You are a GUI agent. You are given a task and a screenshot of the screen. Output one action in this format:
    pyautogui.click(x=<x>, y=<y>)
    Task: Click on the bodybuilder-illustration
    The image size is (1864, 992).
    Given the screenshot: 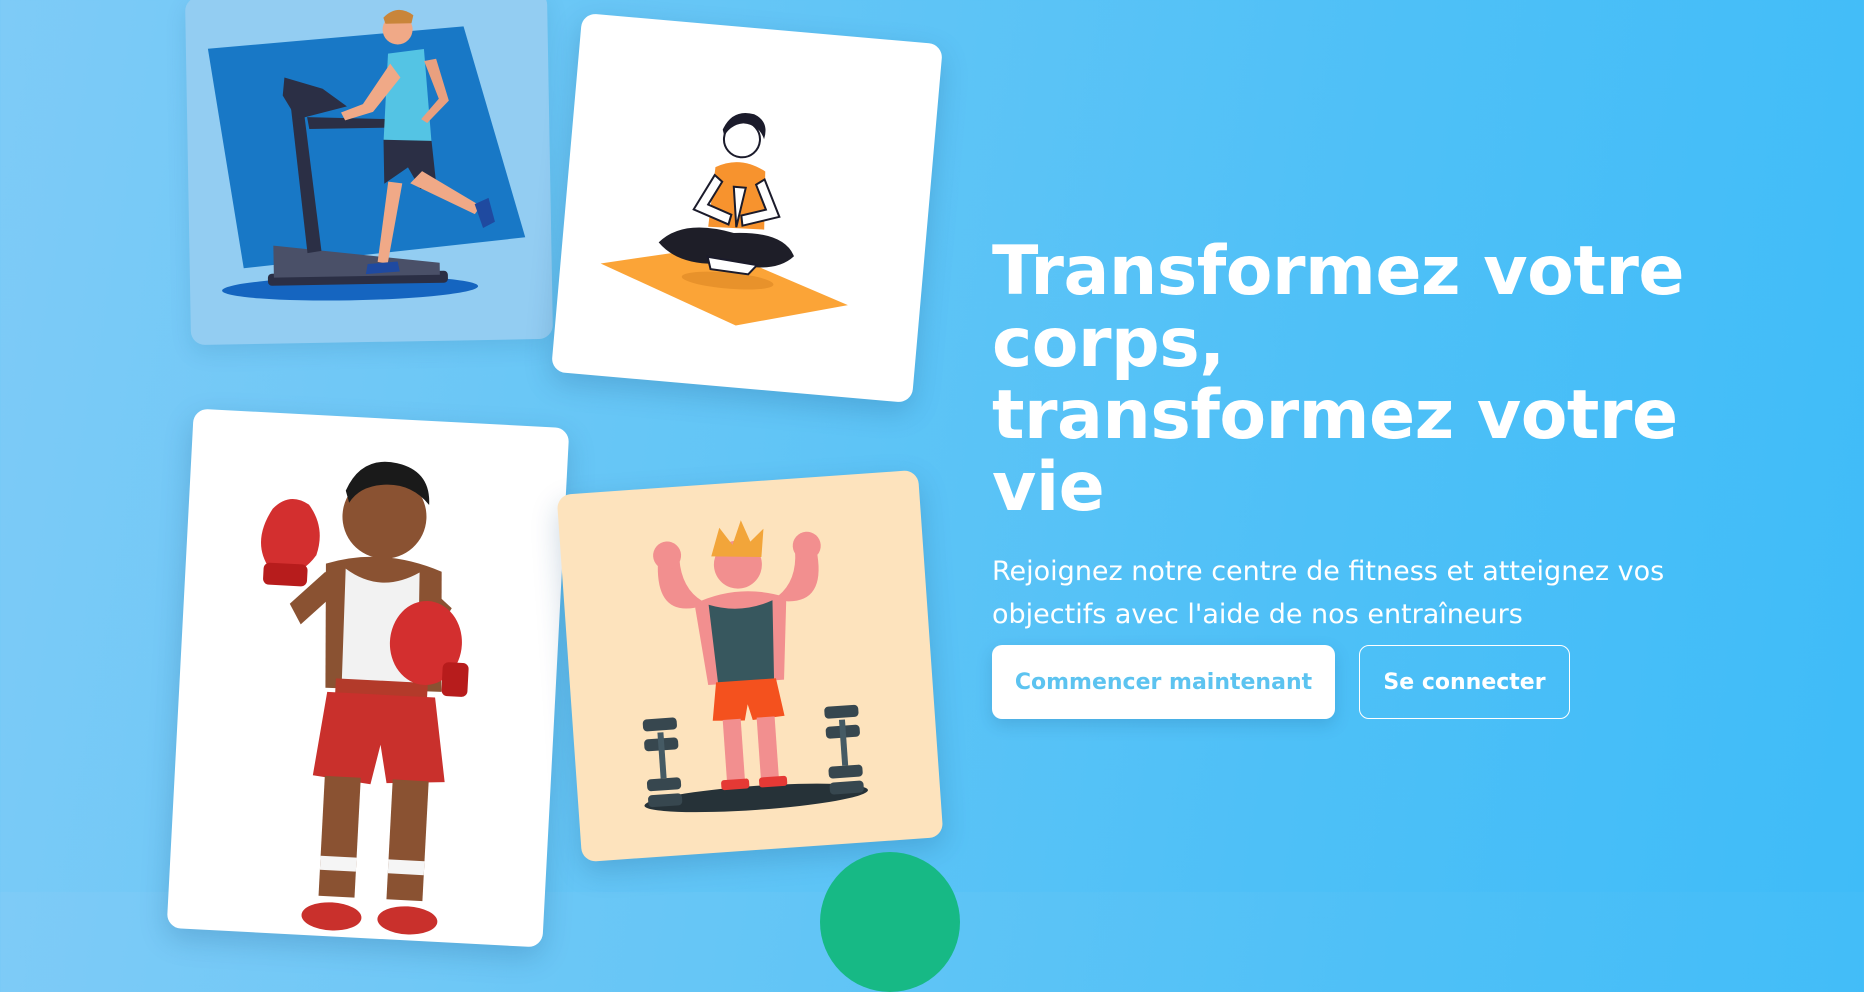 What is the action you would take?
    pyautogui.click(x=755, y=666)
    